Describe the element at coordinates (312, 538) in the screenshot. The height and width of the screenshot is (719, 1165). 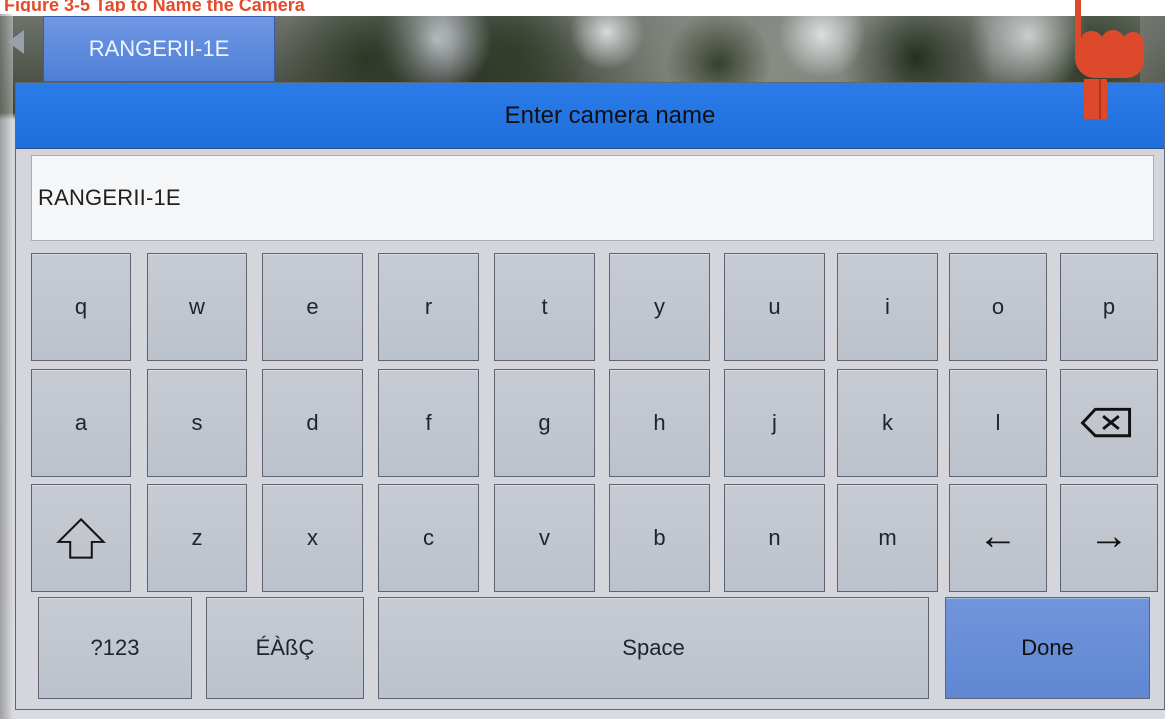
I see `key-x: x` at that location.